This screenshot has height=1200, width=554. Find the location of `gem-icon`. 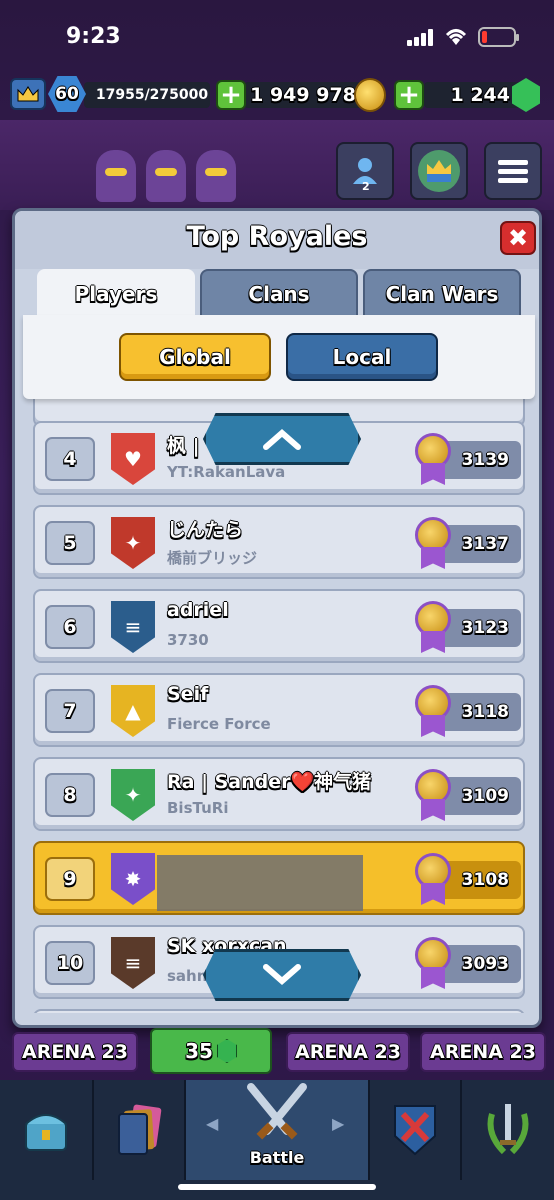

gem-icon is located at coordinates (226, 1051).